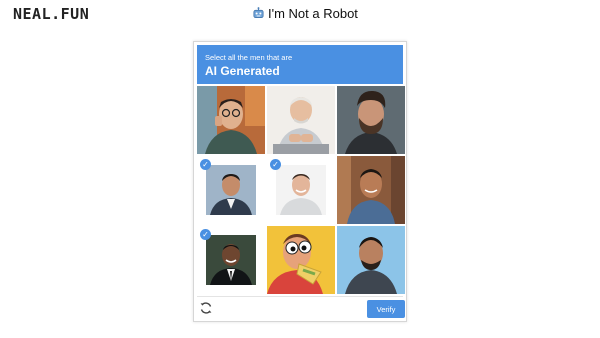 The width and height of the screenshot is (600, 338). Describe the element at coordinates (300, 296) in the screenshot. I see `footer-divider` at that location.